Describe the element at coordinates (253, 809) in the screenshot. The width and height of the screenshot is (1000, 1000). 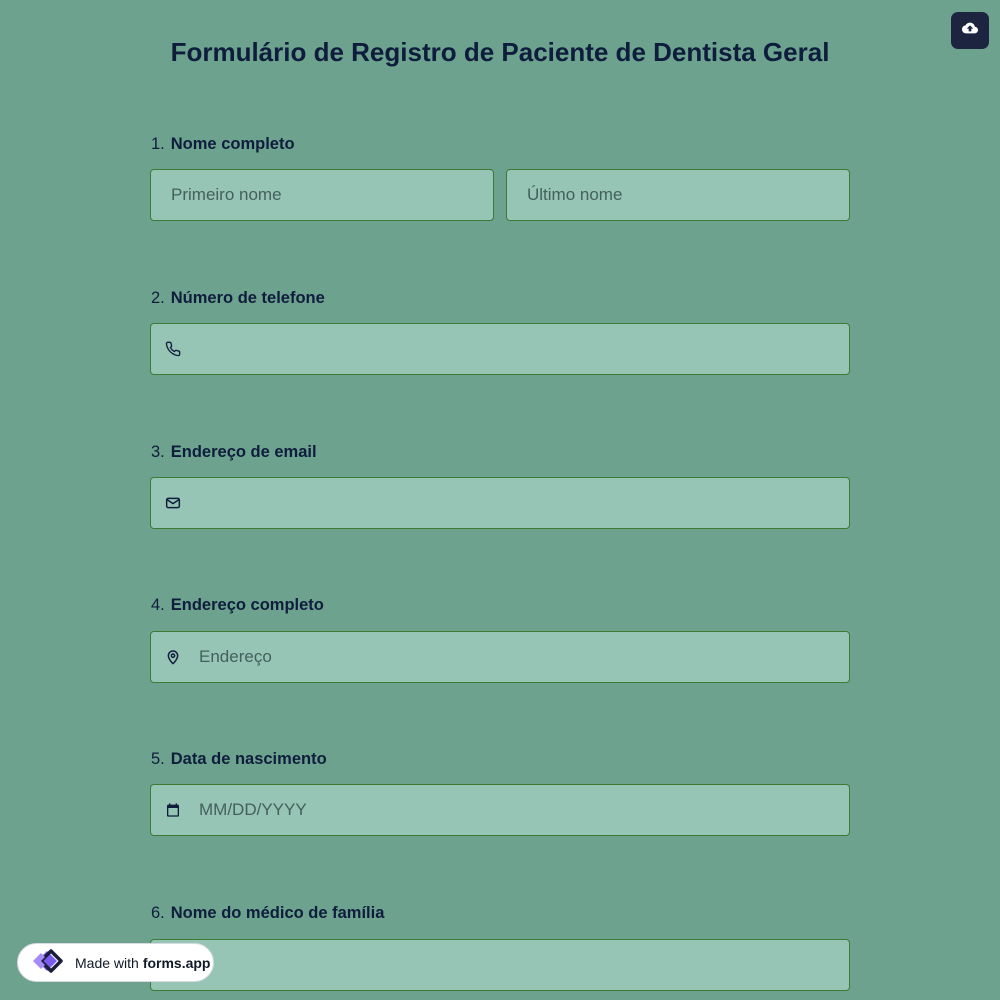
I see `birthdate-placeholder: MM/DD/YYYY` at that location.